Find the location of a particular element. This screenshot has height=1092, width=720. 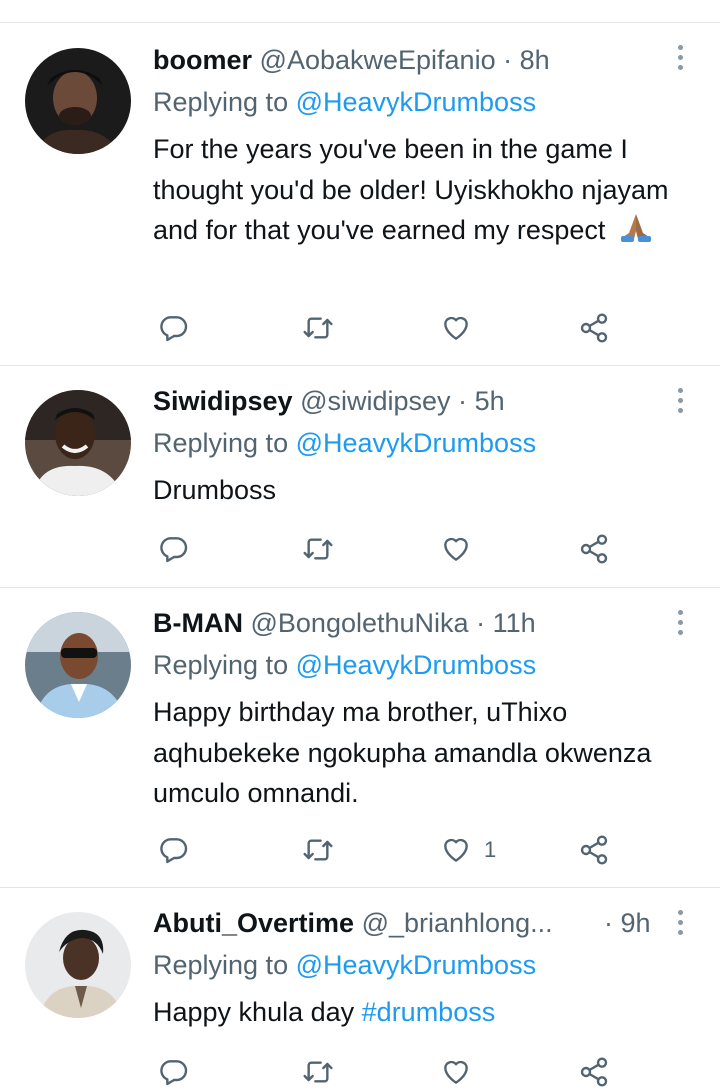

tweet-text-content: Drumboss is located at coordinates (215, 490).